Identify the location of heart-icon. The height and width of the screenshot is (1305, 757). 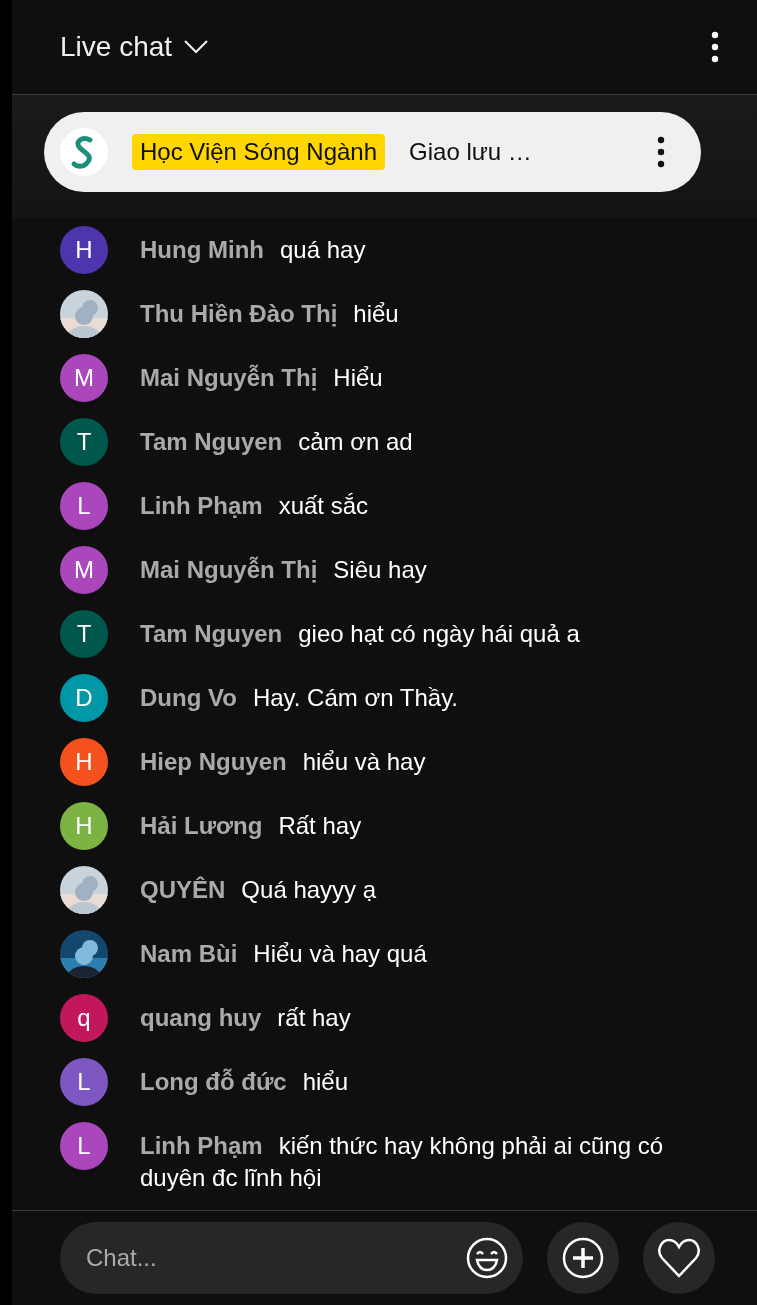
(679, 1257).